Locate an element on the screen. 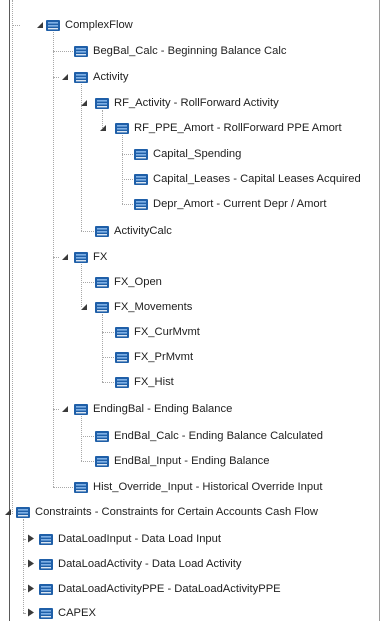 This screenshot has width=383, height=621. tree-node-capital-leases: Capital_Leases - Capital Leases Acquired is located at coordinates (247, 179).